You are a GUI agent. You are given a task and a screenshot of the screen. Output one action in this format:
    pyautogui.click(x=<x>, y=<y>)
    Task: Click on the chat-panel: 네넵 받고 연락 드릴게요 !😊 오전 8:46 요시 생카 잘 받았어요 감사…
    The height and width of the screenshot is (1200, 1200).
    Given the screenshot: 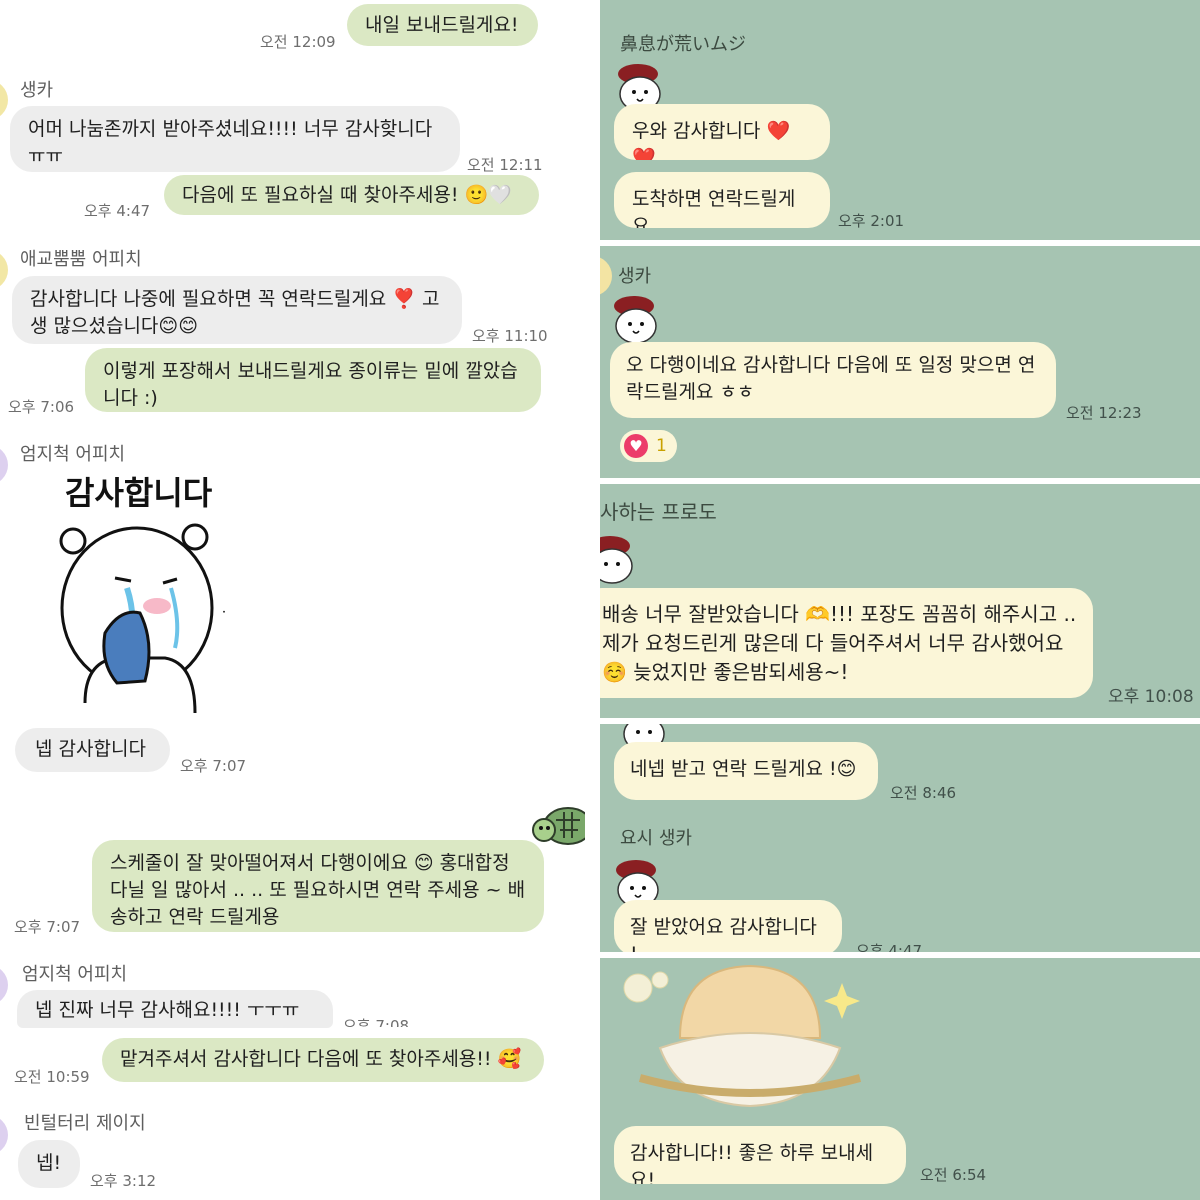 What is the action you would take?
    pyautogui.click(x=900, y=838)
    